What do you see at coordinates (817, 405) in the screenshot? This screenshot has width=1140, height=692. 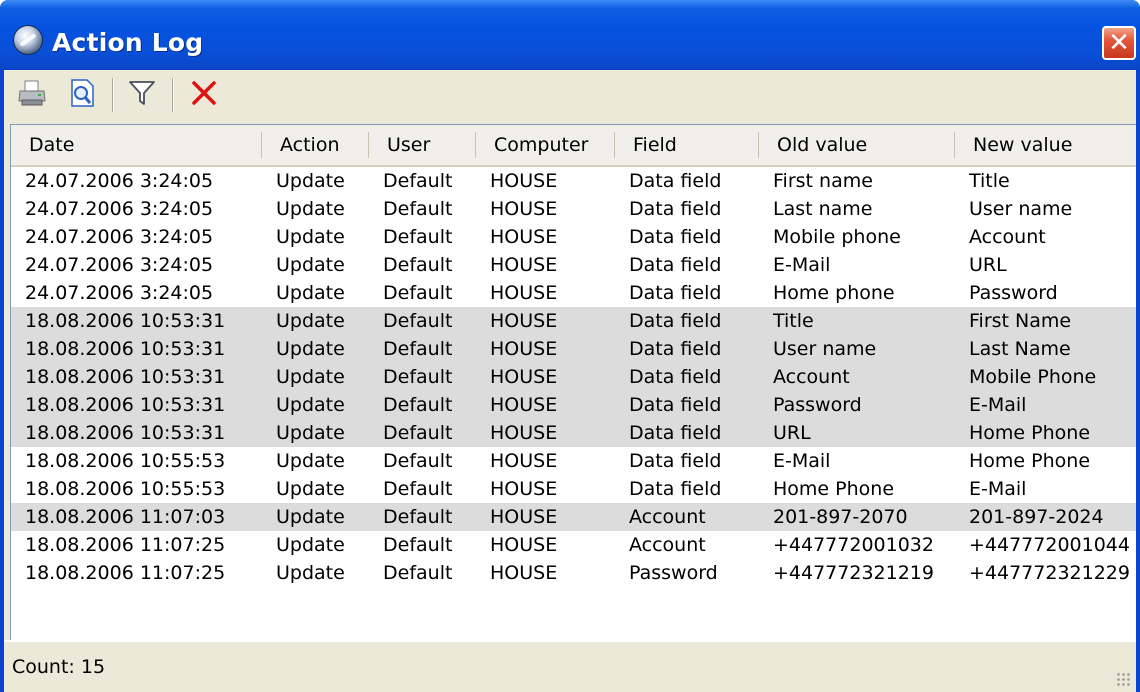 I see `cell-old-value: Password` at bounding box center [817, 405].